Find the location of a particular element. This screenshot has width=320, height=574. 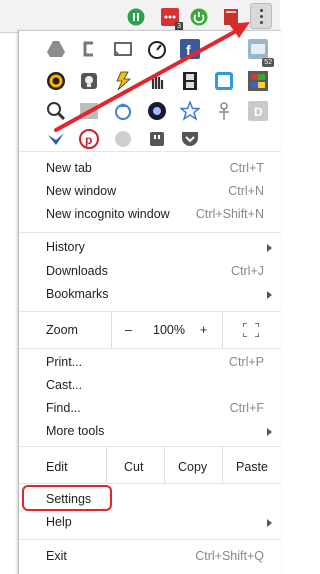

v-bird-icon is located at coordinates (56, 139).